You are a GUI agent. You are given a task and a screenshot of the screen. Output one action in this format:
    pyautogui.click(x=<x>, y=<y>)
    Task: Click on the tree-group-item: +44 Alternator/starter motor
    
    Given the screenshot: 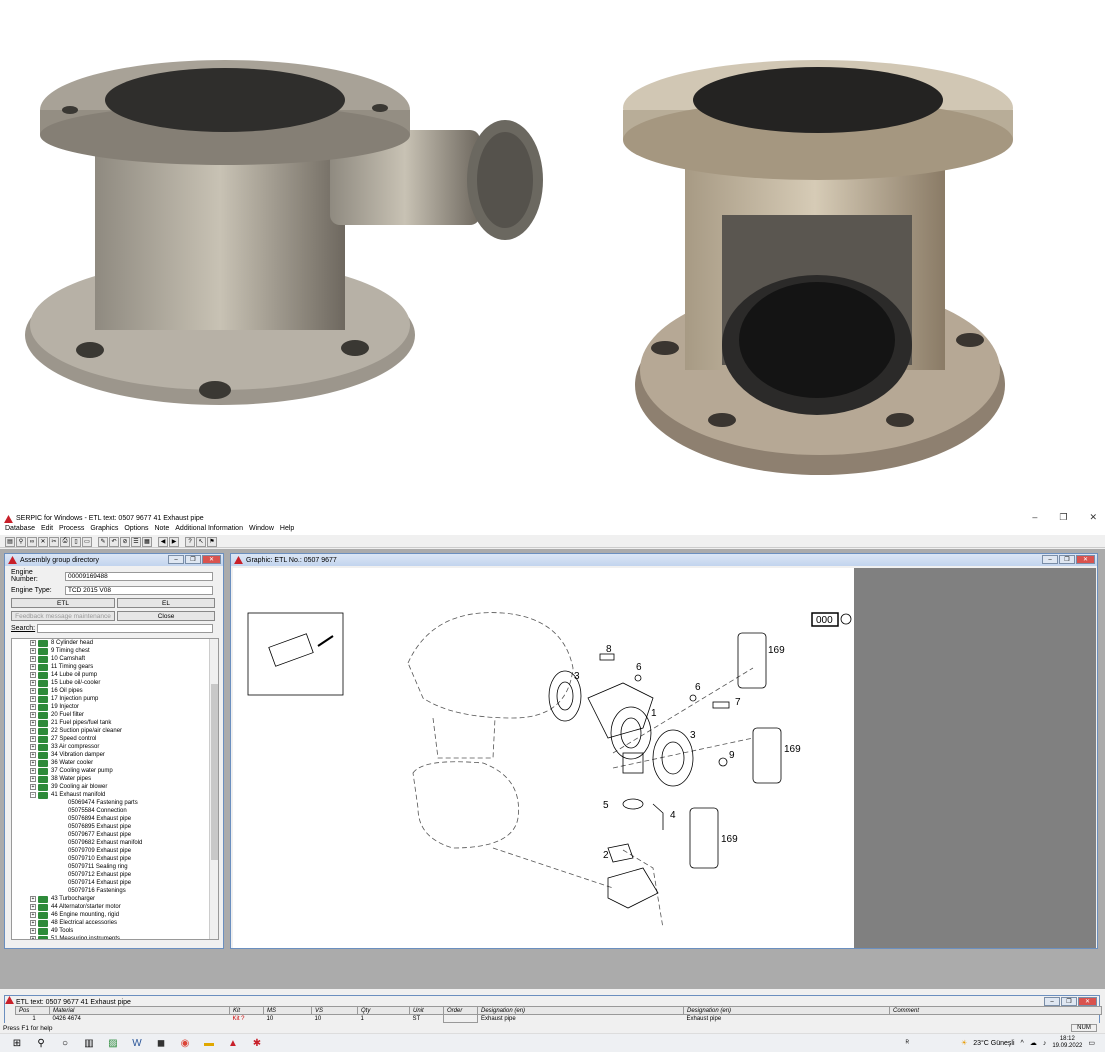 What is the action you would take?
    pyautogui.click(x=115, y=907)
    